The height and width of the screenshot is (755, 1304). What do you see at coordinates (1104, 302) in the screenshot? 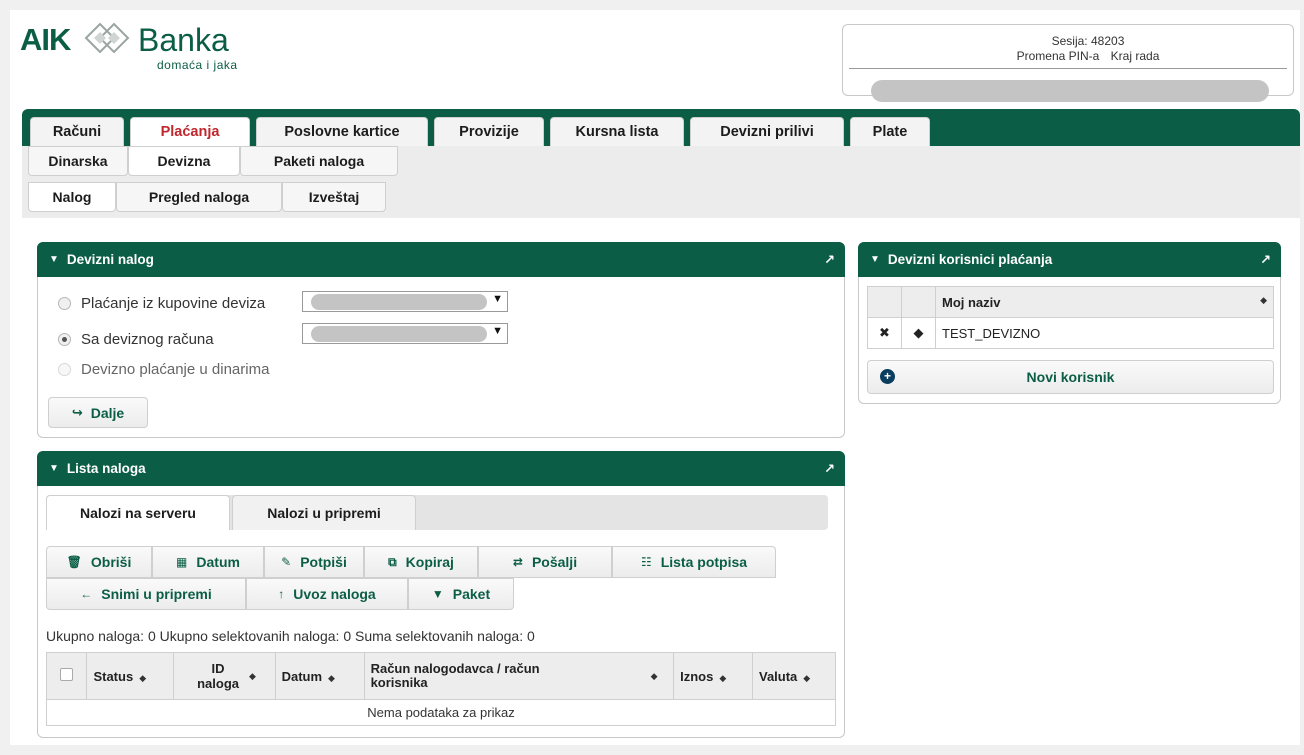
I see `column-moj-naziv: Moj naziv ◆` at bounding box center [1104, 302].